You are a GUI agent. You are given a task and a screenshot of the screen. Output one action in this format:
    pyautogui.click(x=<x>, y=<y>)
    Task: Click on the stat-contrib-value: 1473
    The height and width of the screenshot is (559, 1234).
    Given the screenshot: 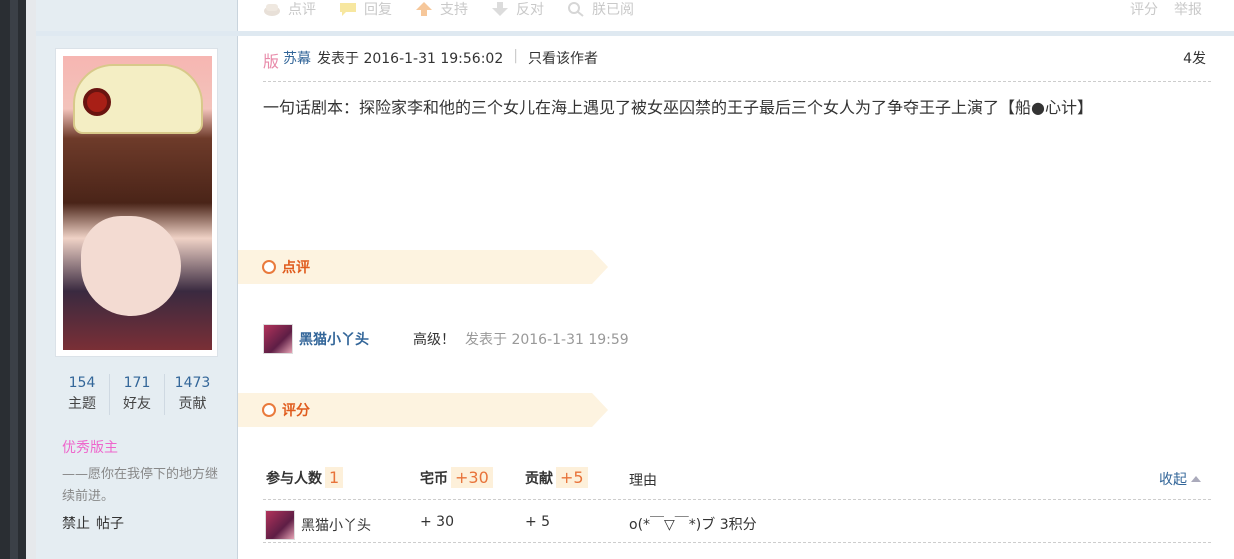 What is the action you would take?
    pyautogui.click(x=192, y=383)
    